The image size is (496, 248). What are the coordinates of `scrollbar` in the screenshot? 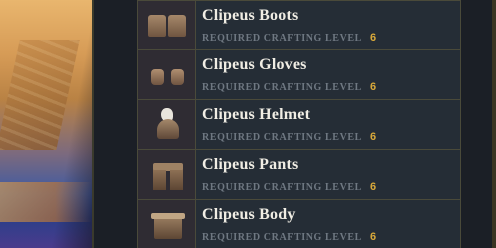 It's located at (494, 124).